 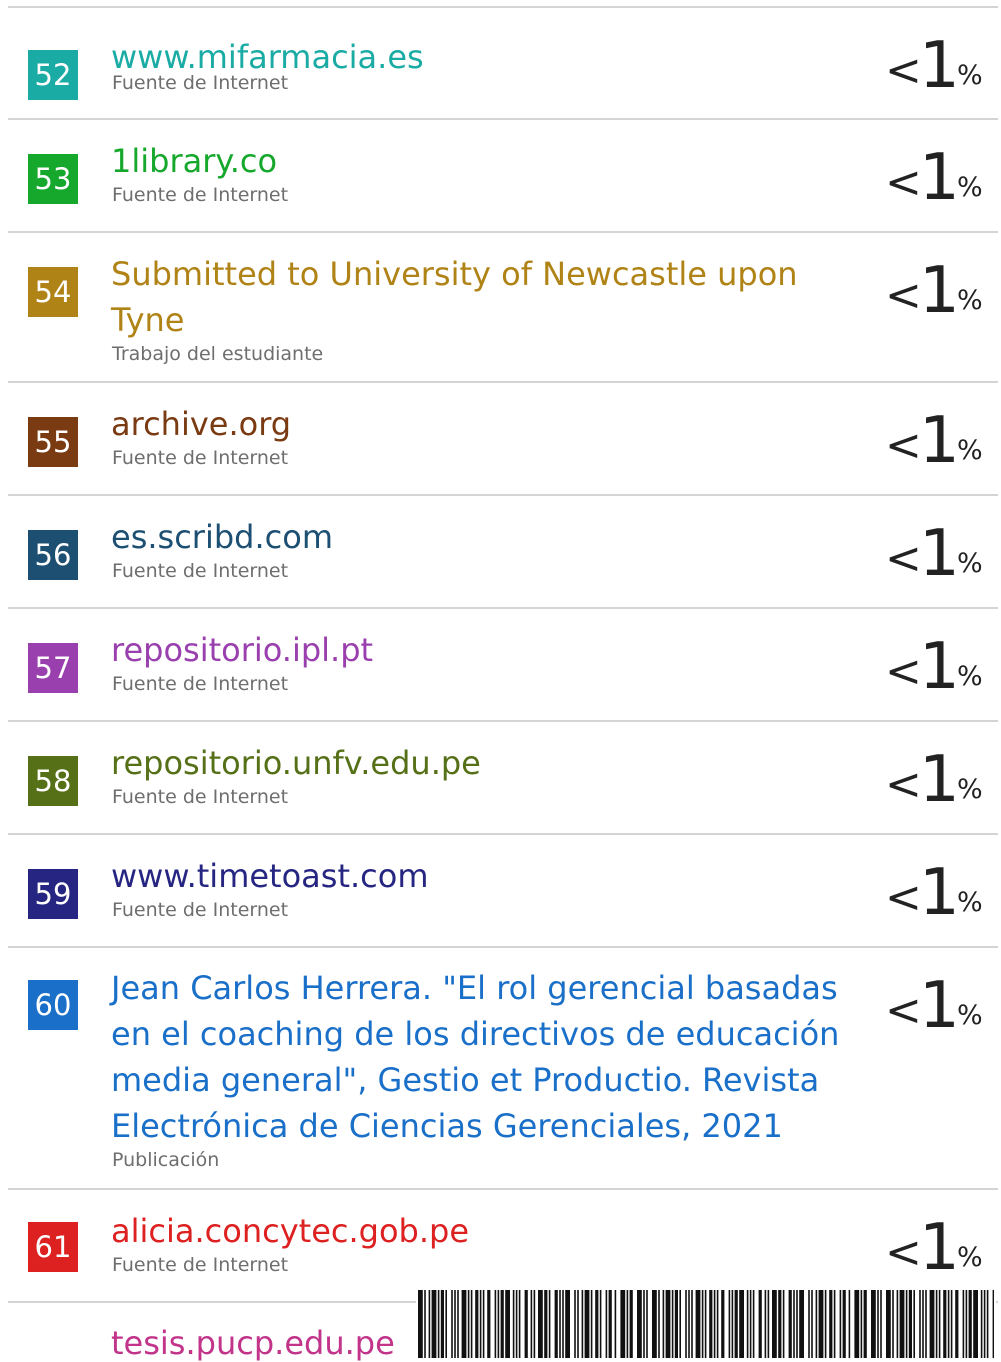 I want to click on source-name: www.timetoast.com, so click(x=491, y=876).